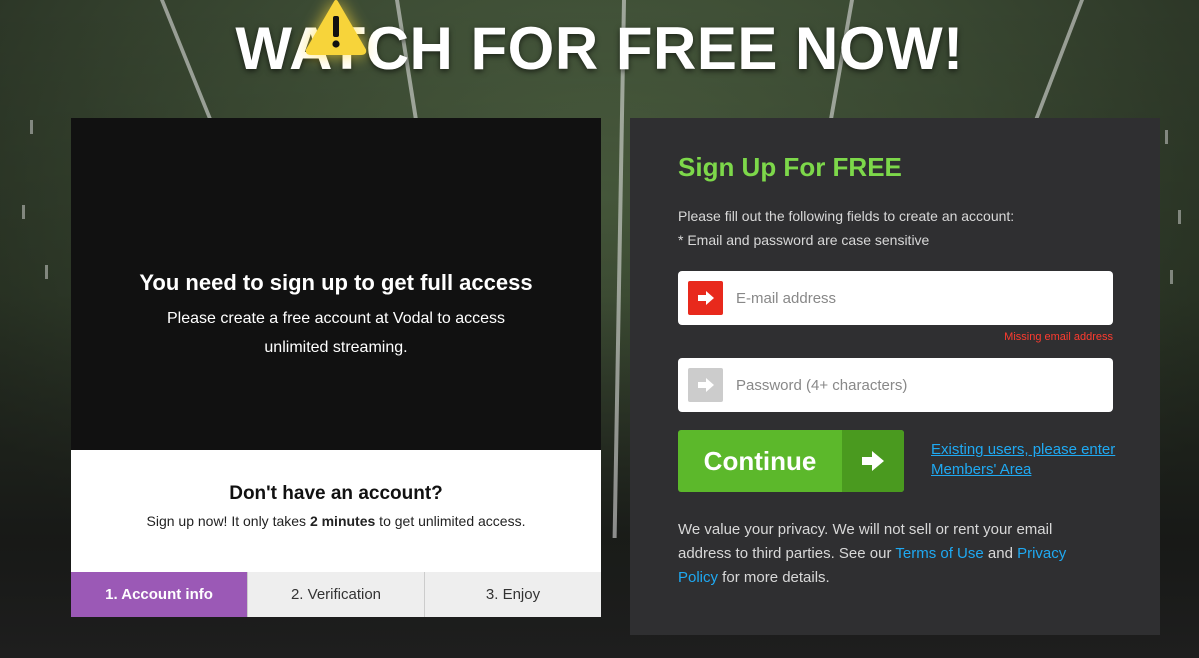 This screenshot has width=1199, height=658. Describe the element at coordinates (336, 493) in the screenshot. I see `no-account-title: Don't have an account?` at that location.